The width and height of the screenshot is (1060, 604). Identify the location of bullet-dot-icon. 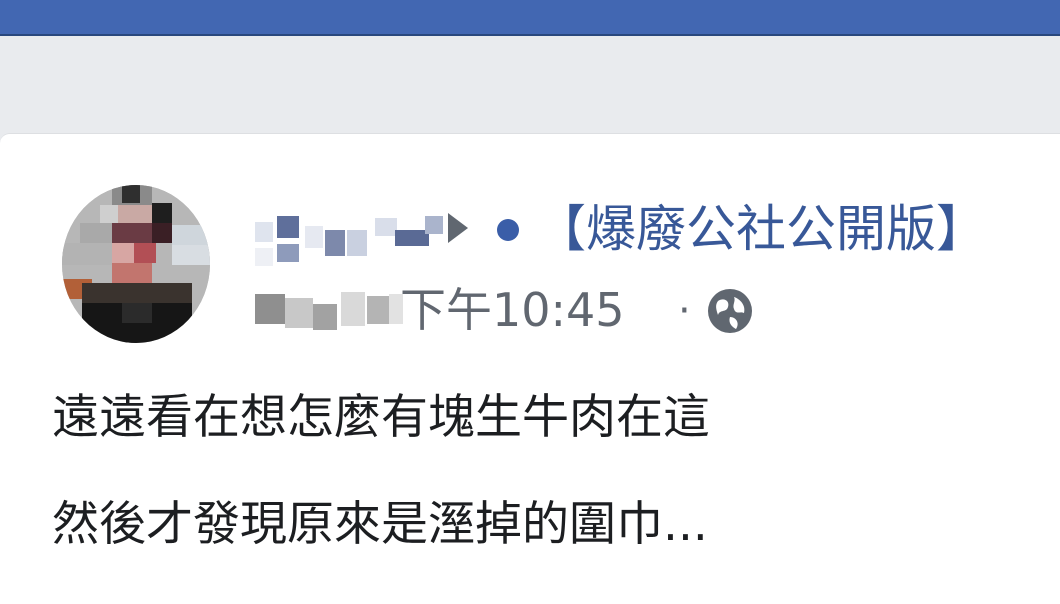
(508, 230).